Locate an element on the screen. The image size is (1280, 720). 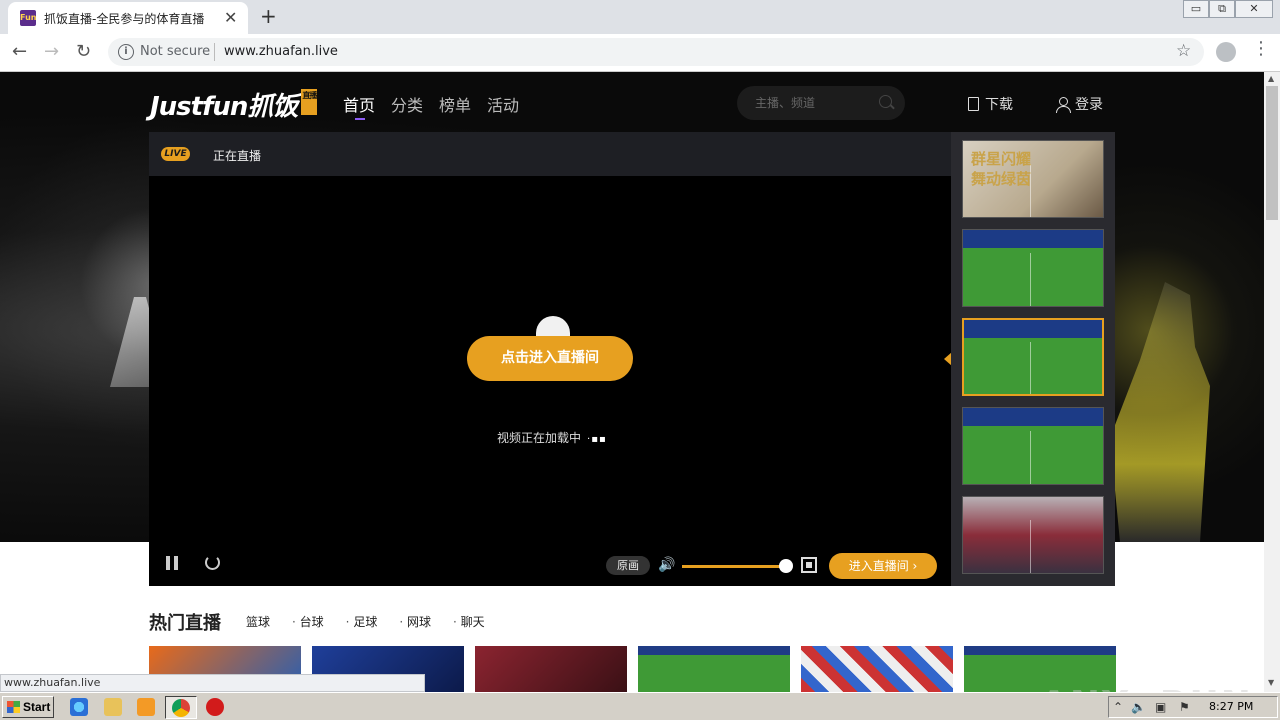
flag-icon: ⚑ is located at coordinates (1184, 707).